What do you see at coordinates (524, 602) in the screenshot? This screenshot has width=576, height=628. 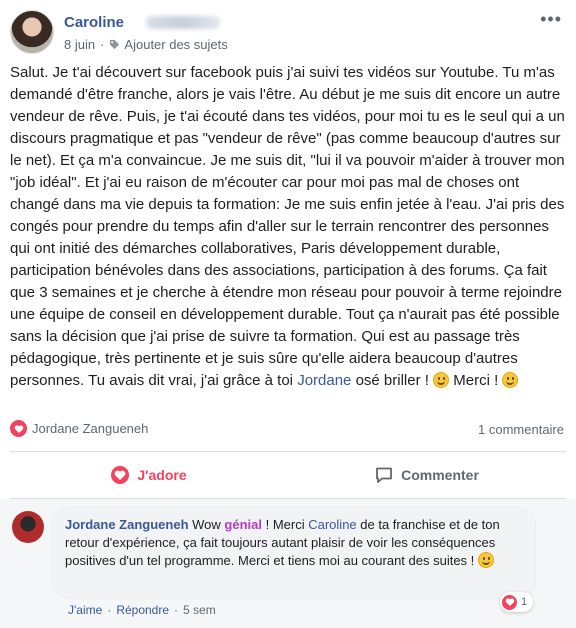 I see `comment-reaction-number: 1` at bounding box center [524, 602].